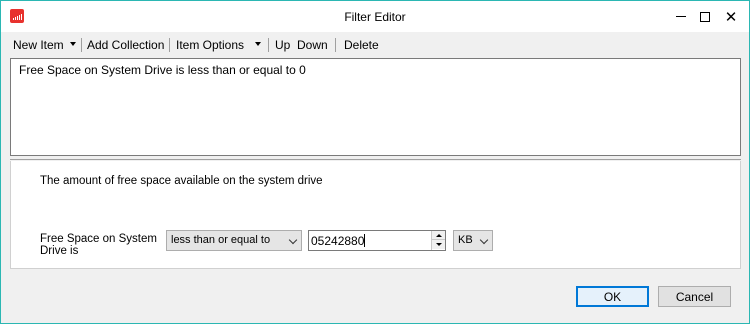 Image resolution: width=750 pixels, height=324 pixels. I want to click on ok-button: OK, so click(612, 296).